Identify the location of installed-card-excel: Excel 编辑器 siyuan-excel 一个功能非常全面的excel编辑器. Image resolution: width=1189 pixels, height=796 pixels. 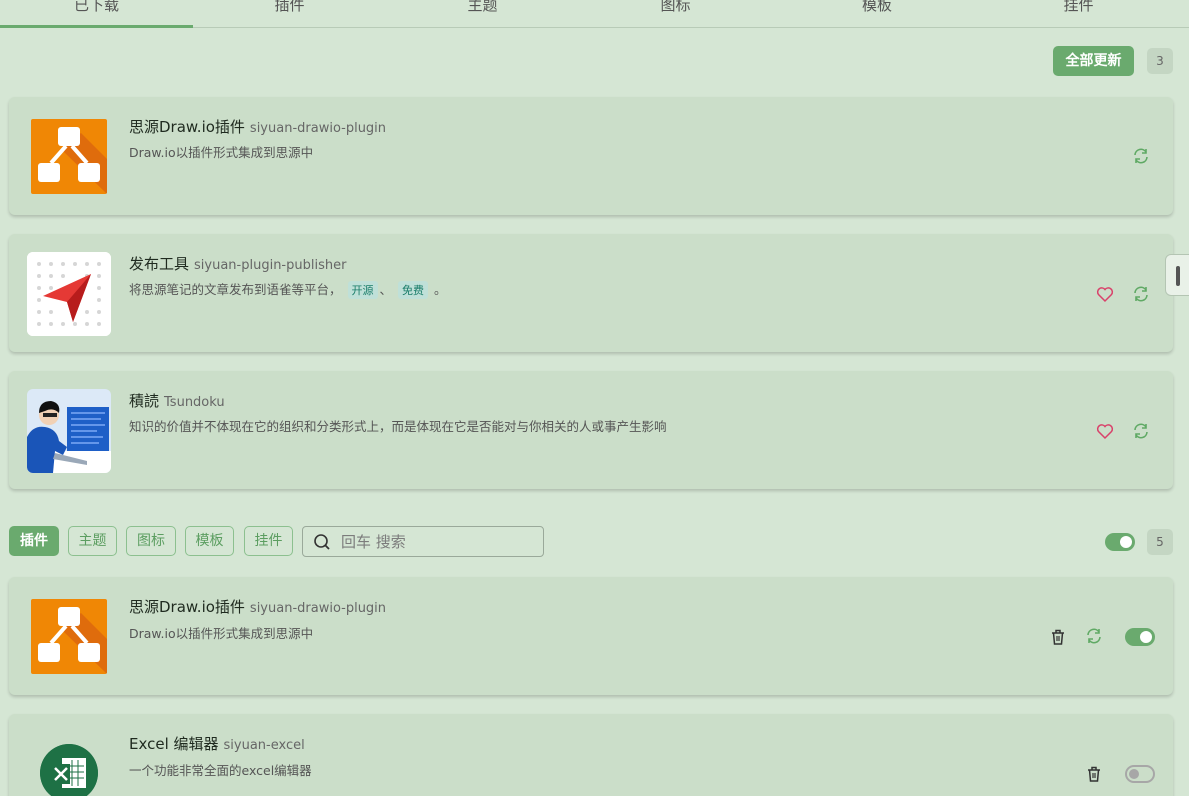
(591, 755).